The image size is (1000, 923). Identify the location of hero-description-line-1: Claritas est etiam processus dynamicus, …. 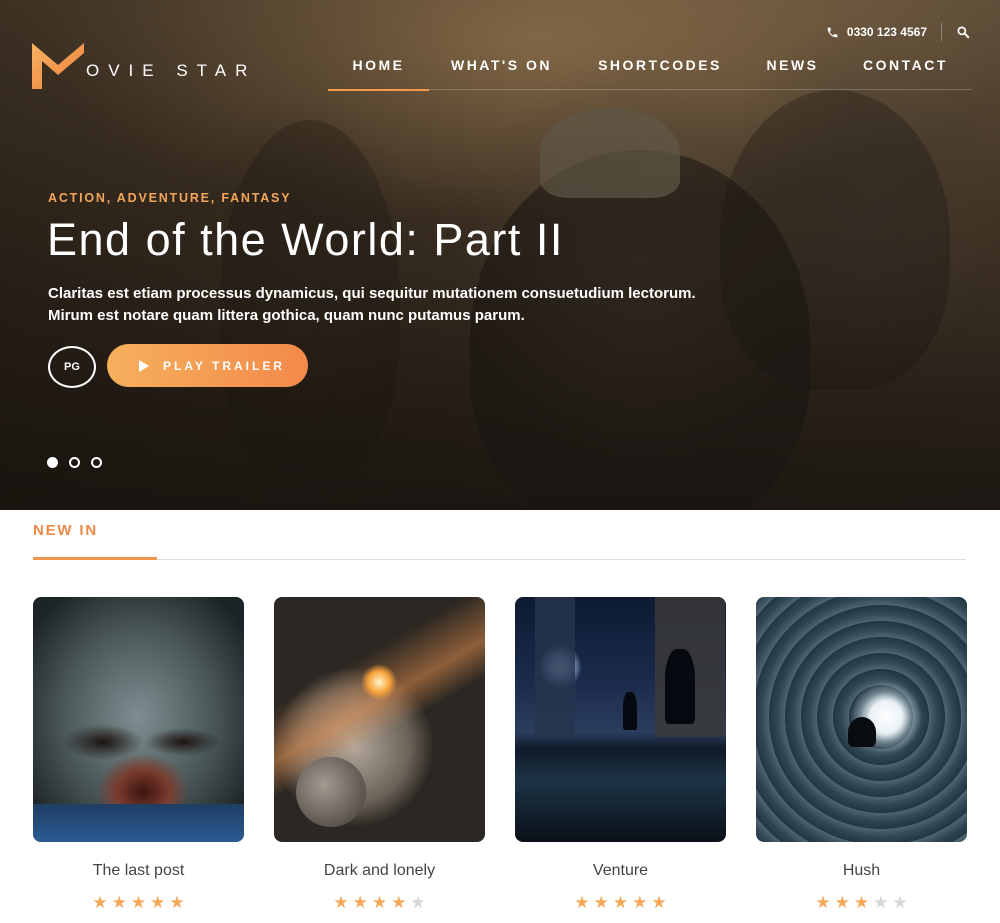
(372, 293).